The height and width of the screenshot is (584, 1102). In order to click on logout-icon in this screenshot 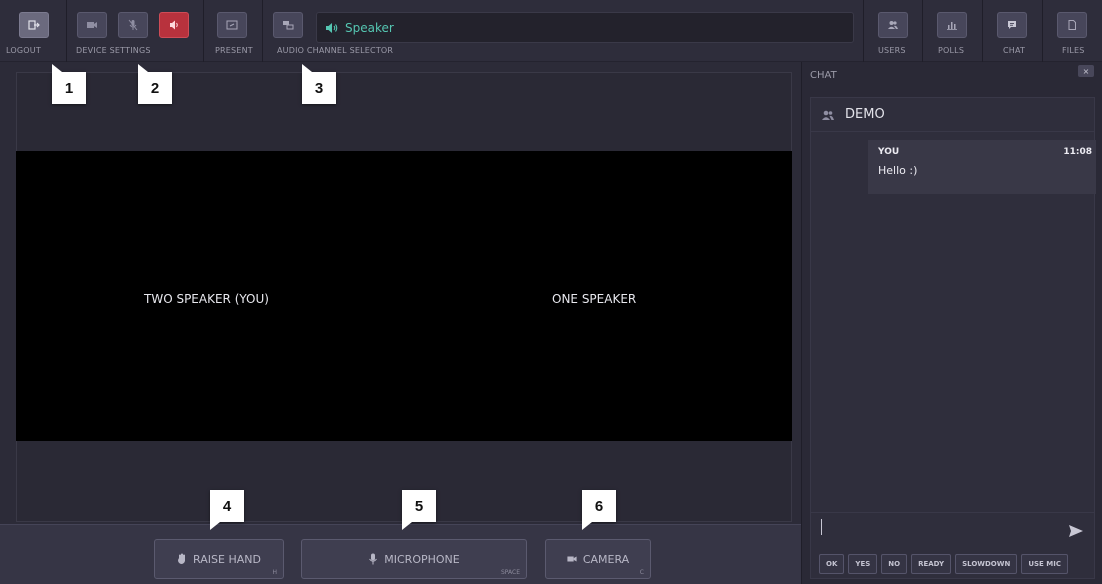, I will do `click(34, 25)`.